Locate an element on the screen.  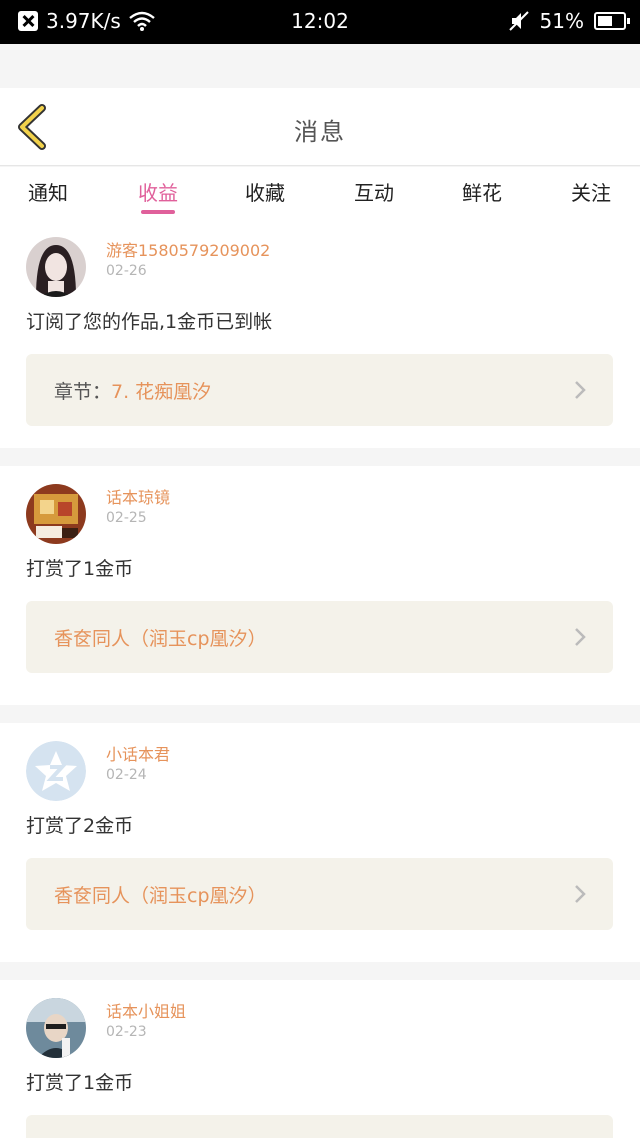
status-bar: 3.97K/s 12:02 51% is located at coordinates (320, 22).